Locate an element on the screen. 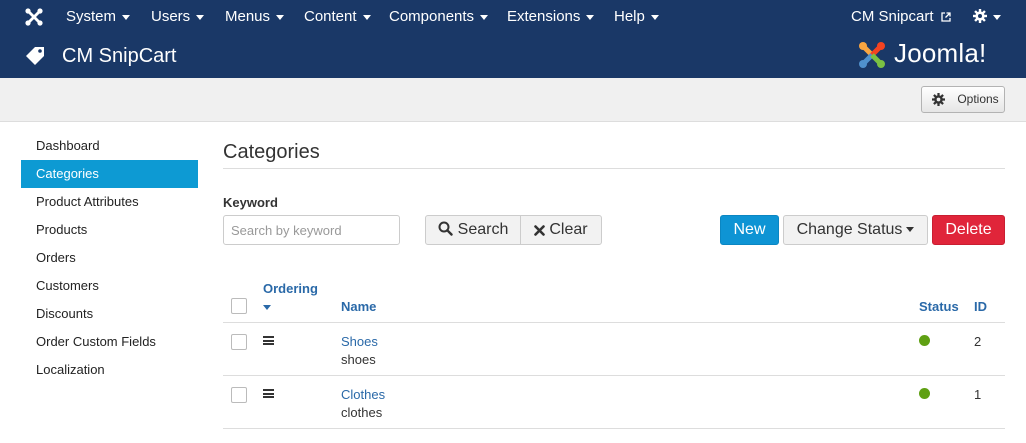  new-button: New is located at coordinates (749, 230).